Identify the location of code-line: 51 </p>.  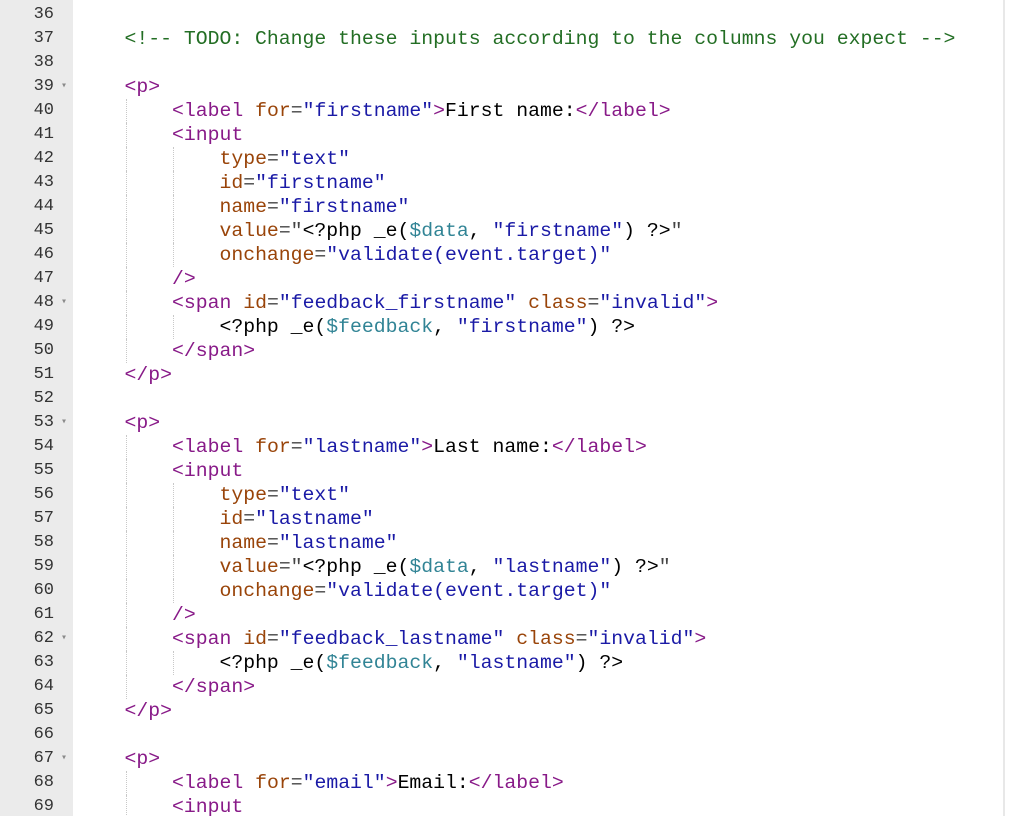
(514, 375).